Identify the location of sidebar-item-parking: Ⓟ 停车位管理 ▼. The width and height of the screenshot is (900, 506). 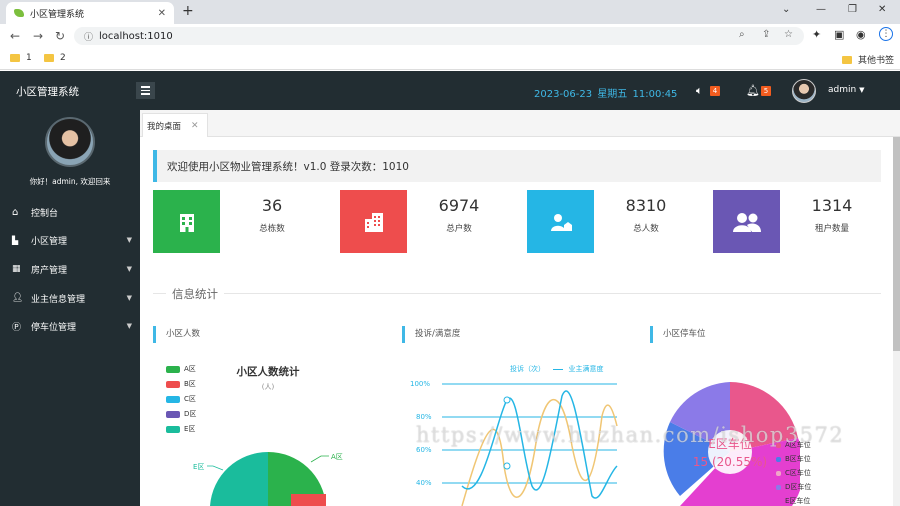
(70, 326).